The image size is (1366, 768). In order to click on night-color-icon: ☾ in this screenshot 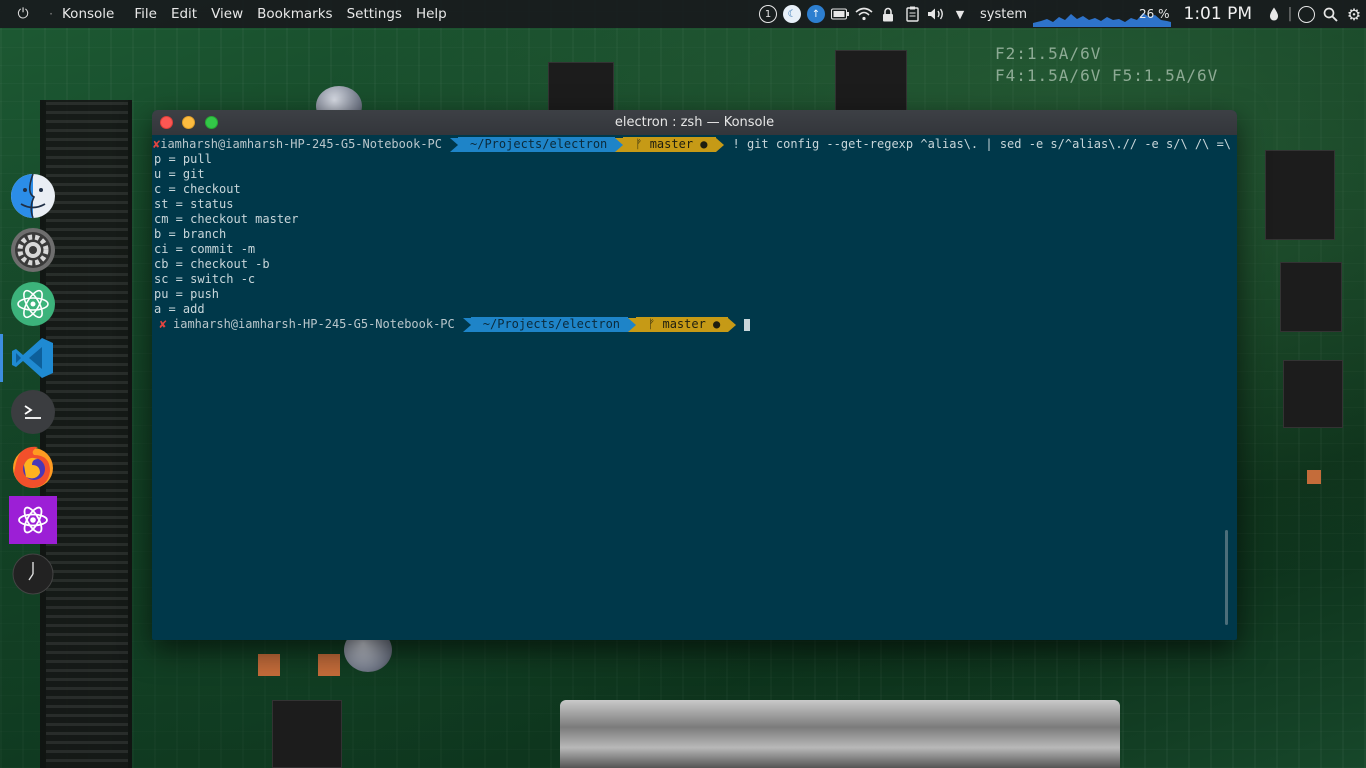, I will do `click(792, 14)`.